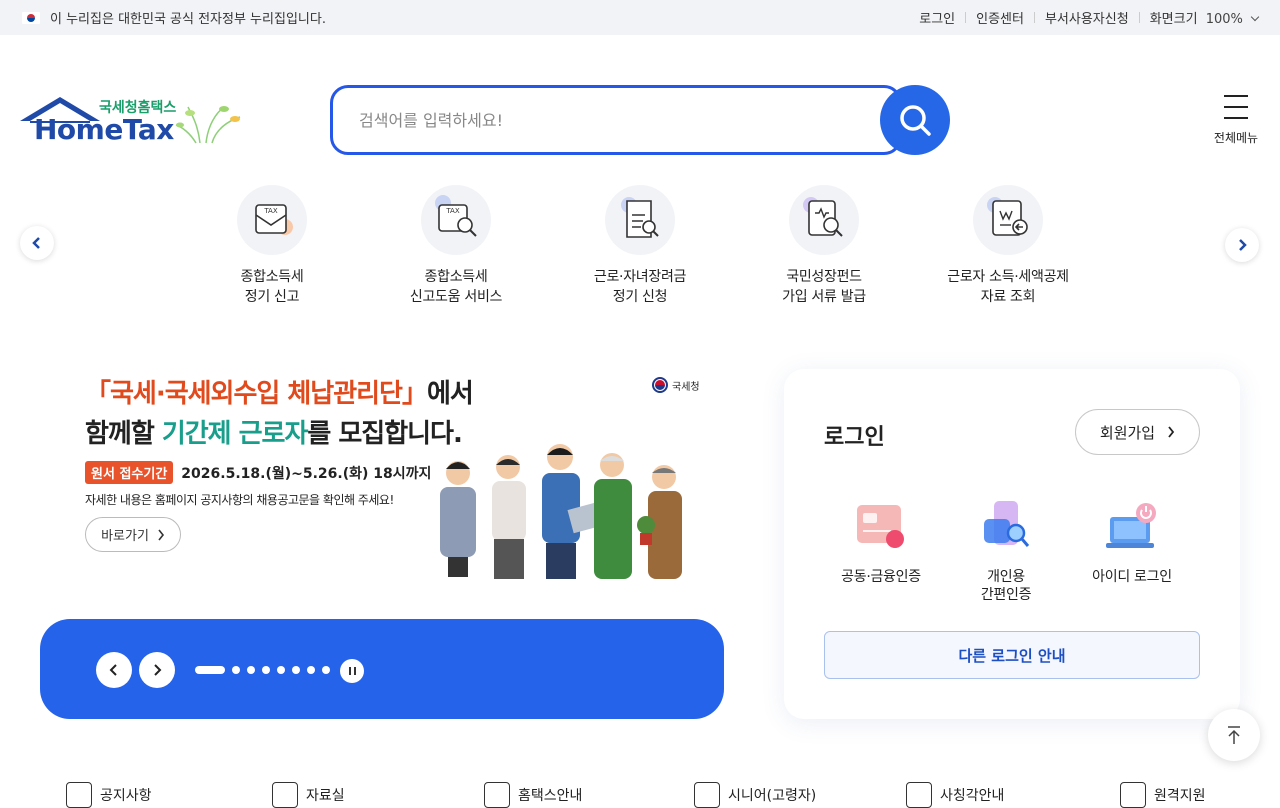 The height and width of the screenshot is (808, 1280). I want to click on logo-en-text: HomeTax, so click(104, 129).